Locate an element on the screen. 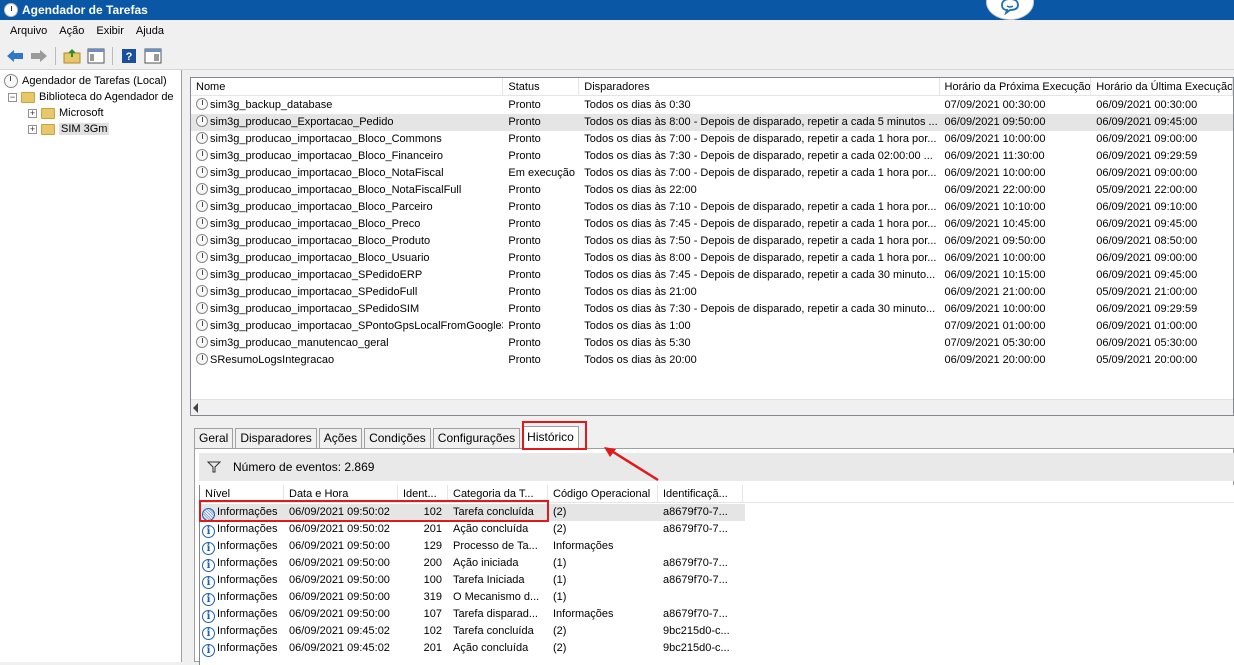 The height and width of the screenshot is (665, 1234). tree-item-microsoft: + Microsoft is located at coordinates (66, 113).